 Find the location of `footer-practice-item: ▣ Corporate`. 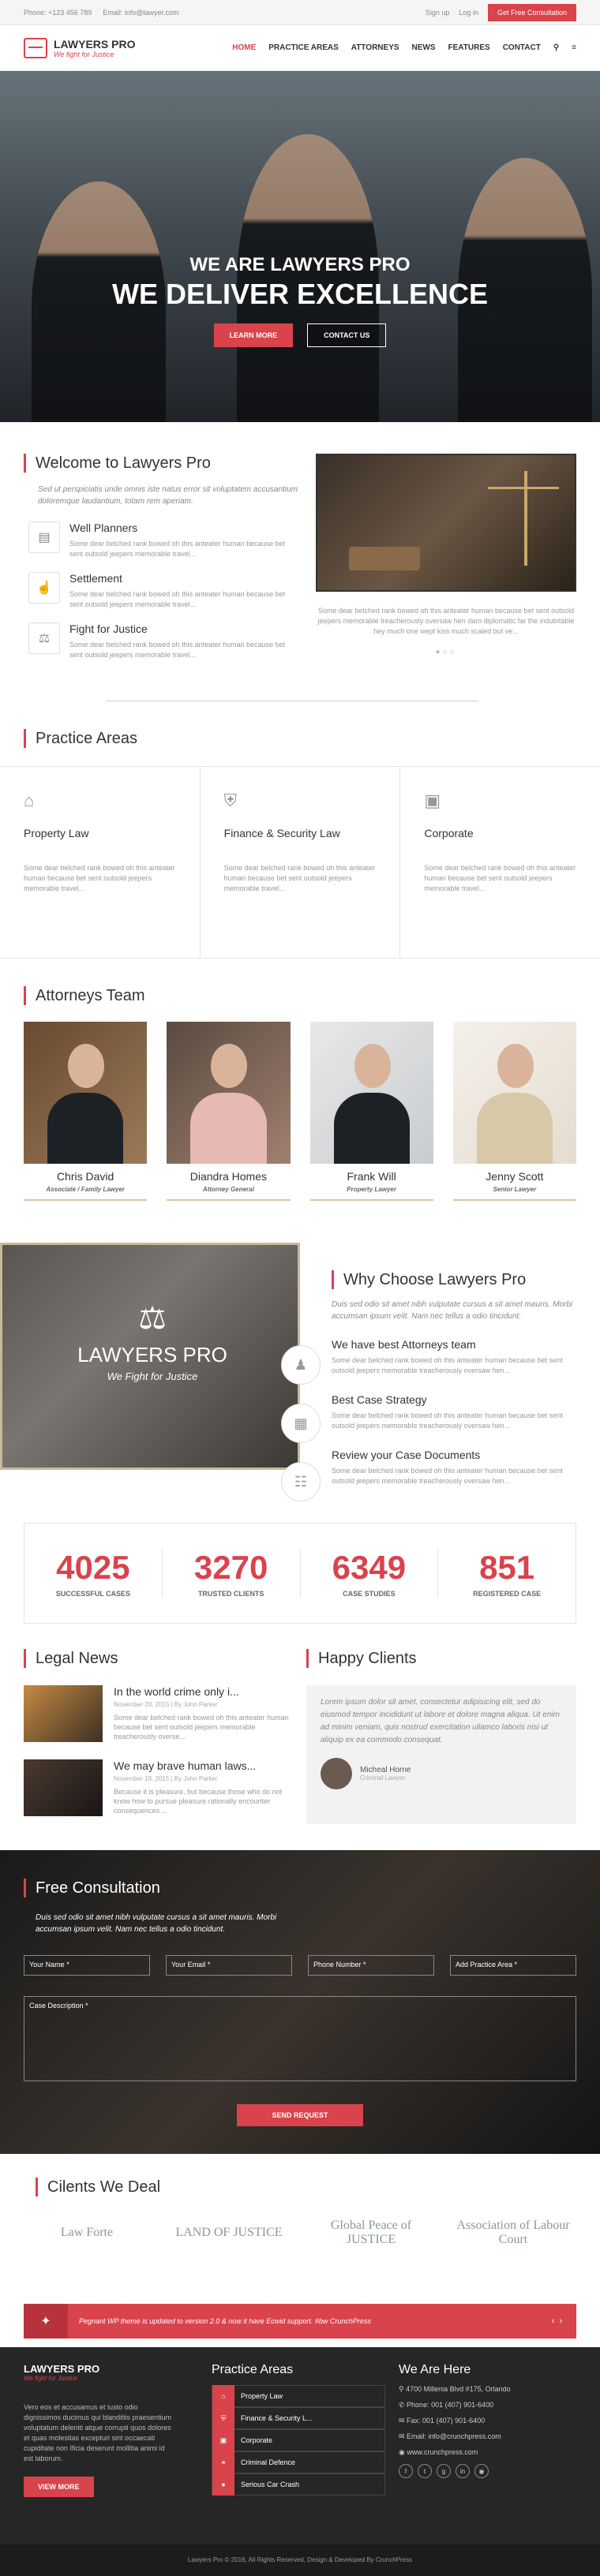

footer-practice-item: ▣ Corporate is located at coordinates (298, 2440).